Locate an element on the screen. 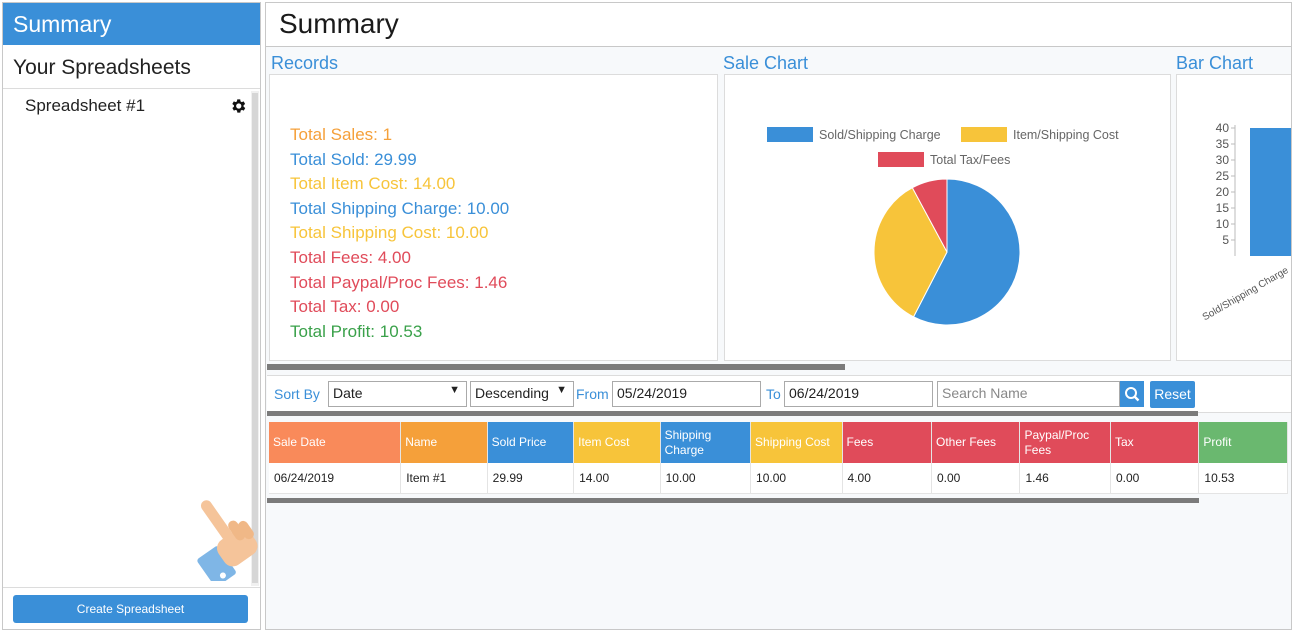 This screenshot has height=632, width=1294. sidebar-item-spreadsheet-1: Spreadsheet #1 is located at coordinates (127, 106).